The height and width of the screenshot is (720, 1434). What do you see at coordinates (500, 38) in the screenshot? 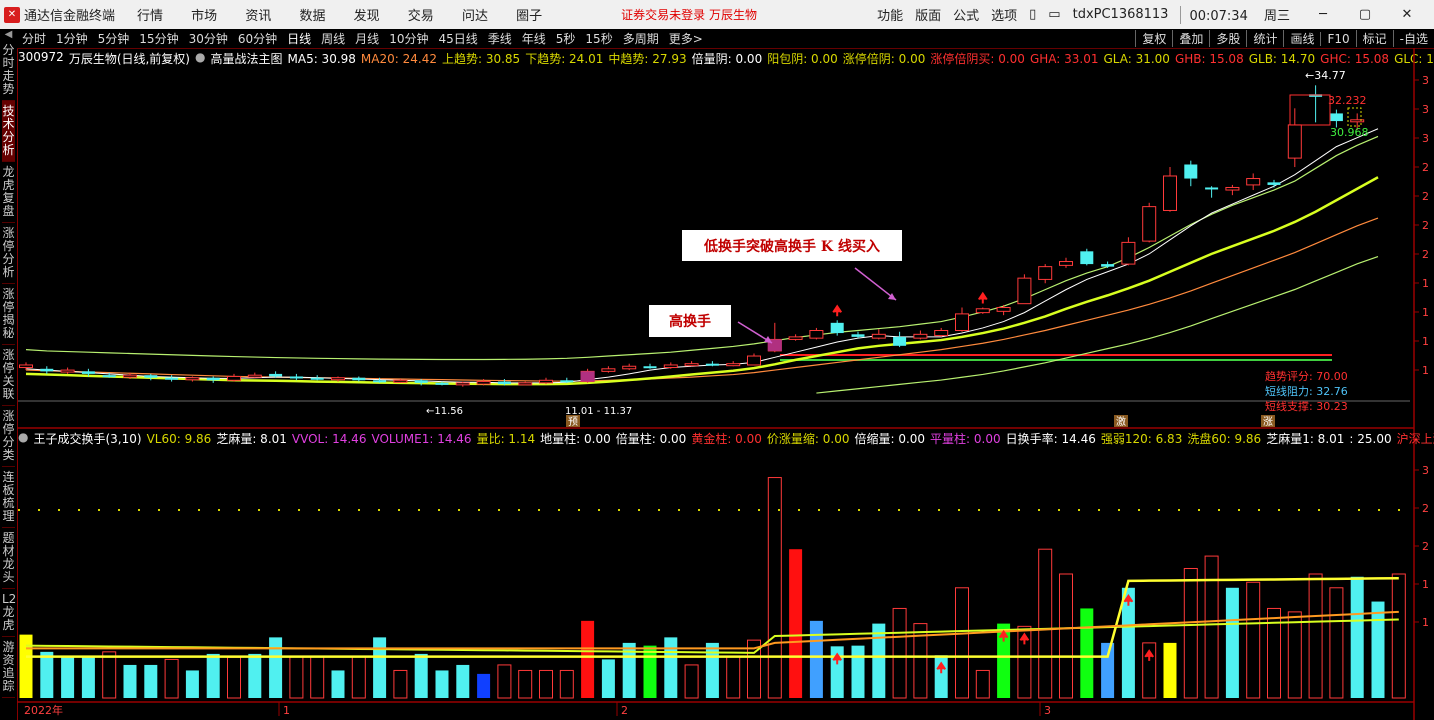
I see `period-quarterly: 季线` at bounding box center [500, 38].